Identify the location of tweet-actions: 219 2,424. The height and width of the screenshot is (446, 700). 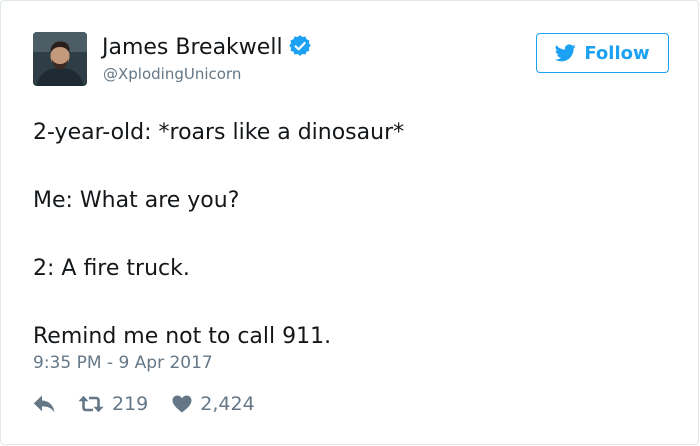
(144, 404).